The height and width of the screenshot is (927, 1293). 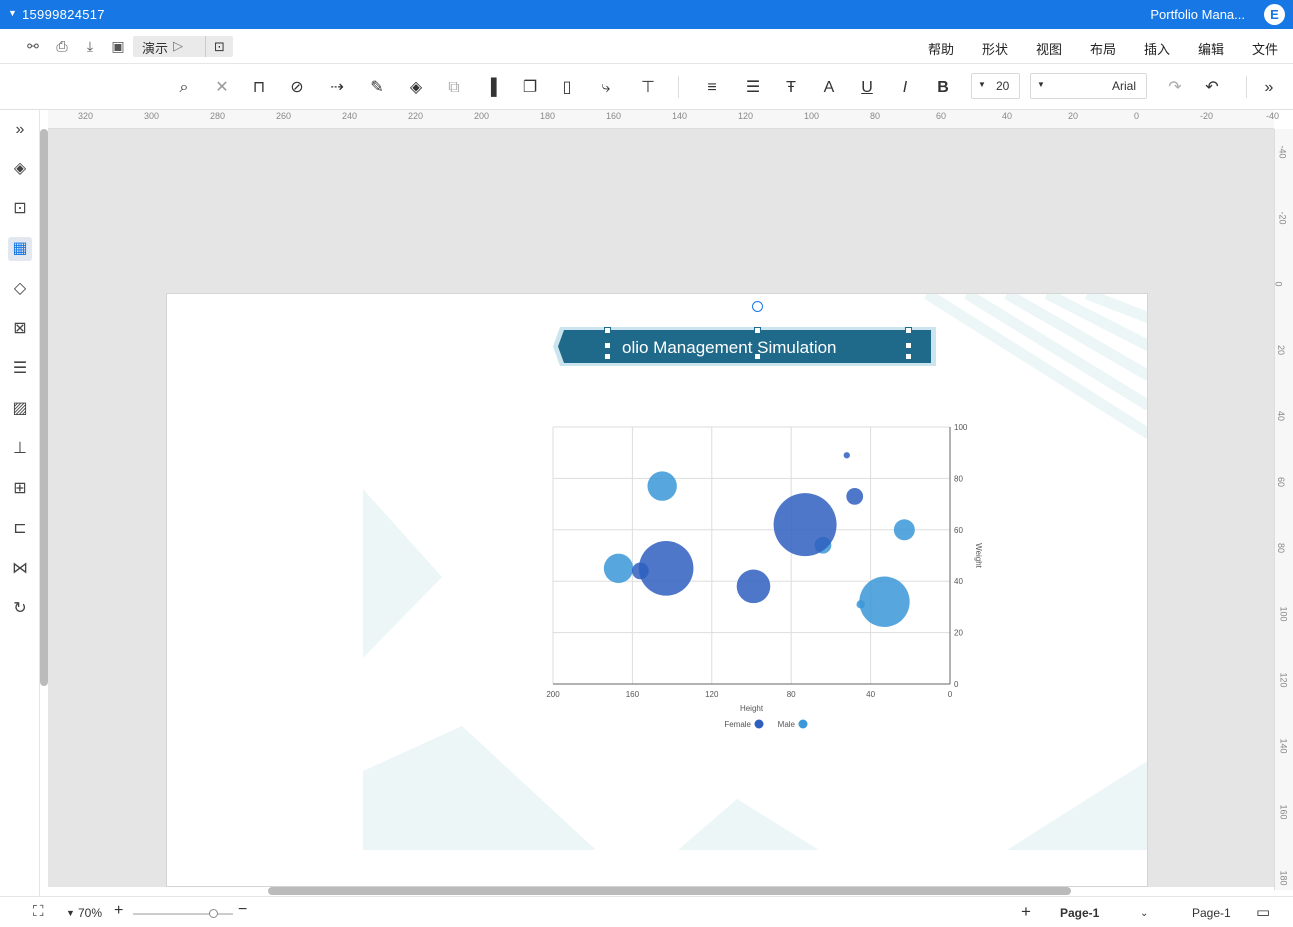 I want to click on zoom-slider-thumb, so click(x=213, y=913).